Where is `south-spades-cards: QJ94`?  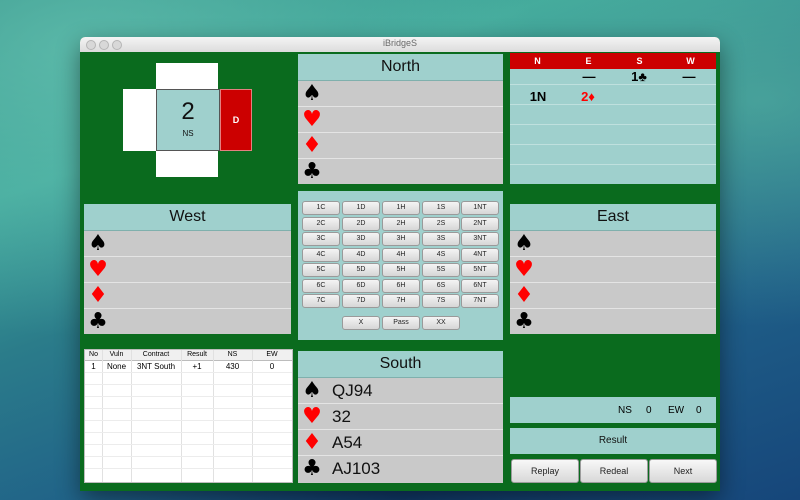 south-spades-cards: QJ94 is located at coordinates (352, 390).